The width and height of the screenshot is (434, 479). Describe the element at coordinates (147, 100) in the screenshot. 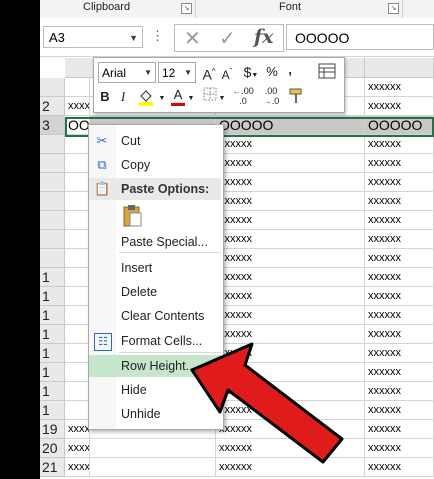

I see `fill-color-button` at that location.